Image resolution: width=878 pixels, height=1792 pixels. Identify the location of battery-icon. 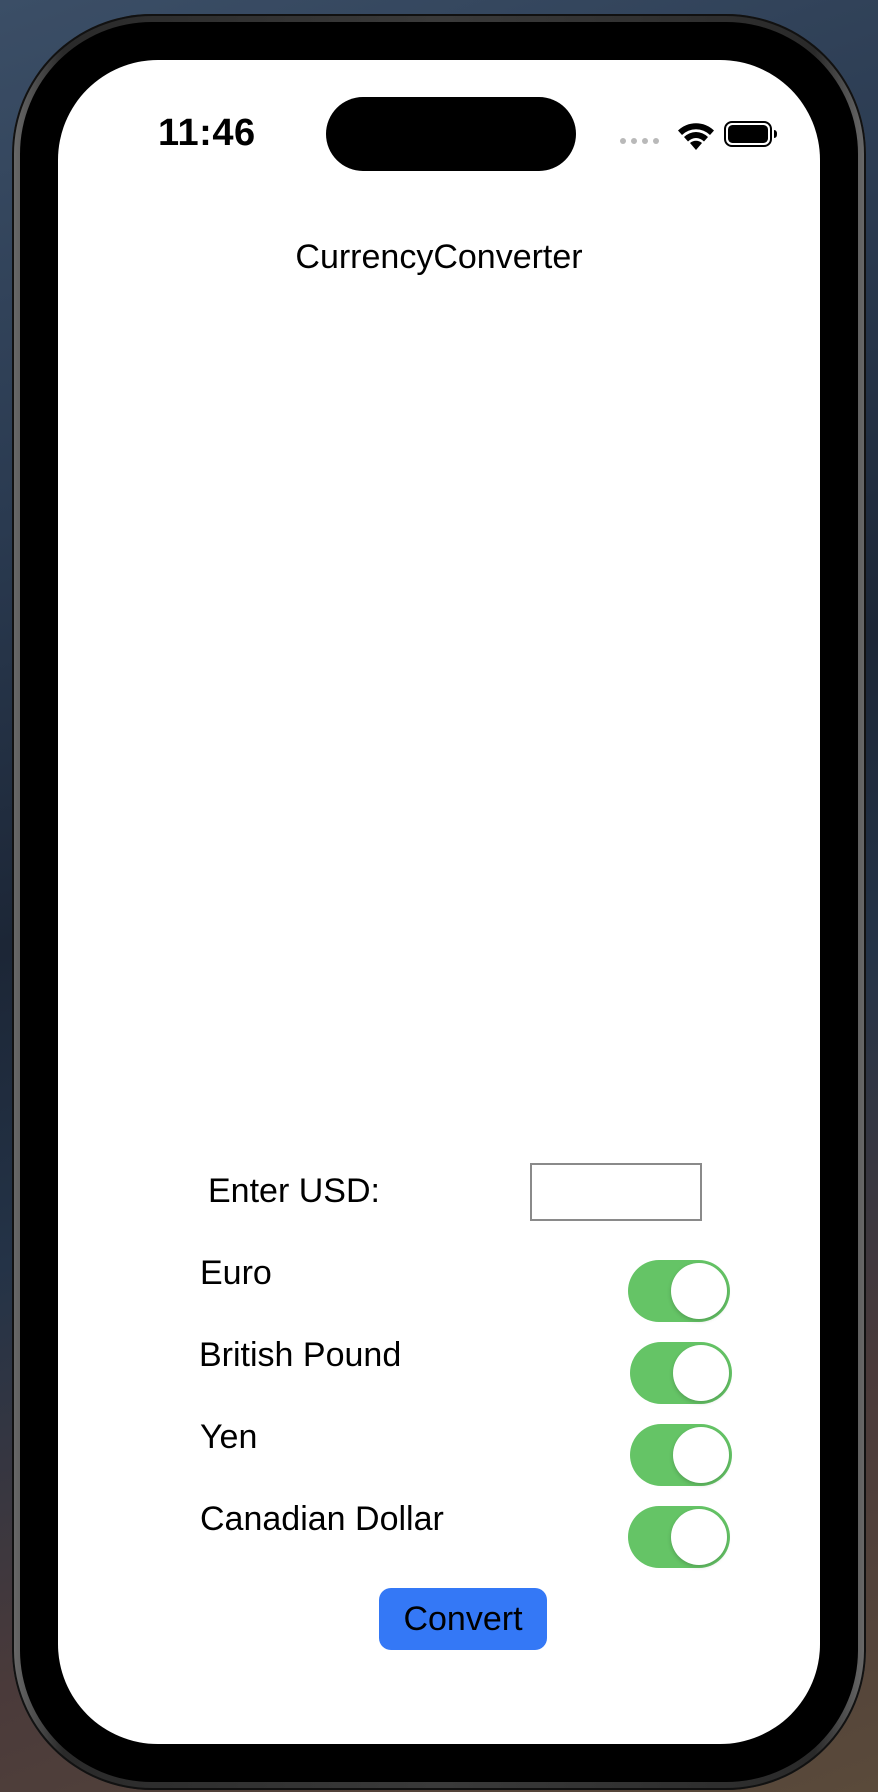
(750, 134).